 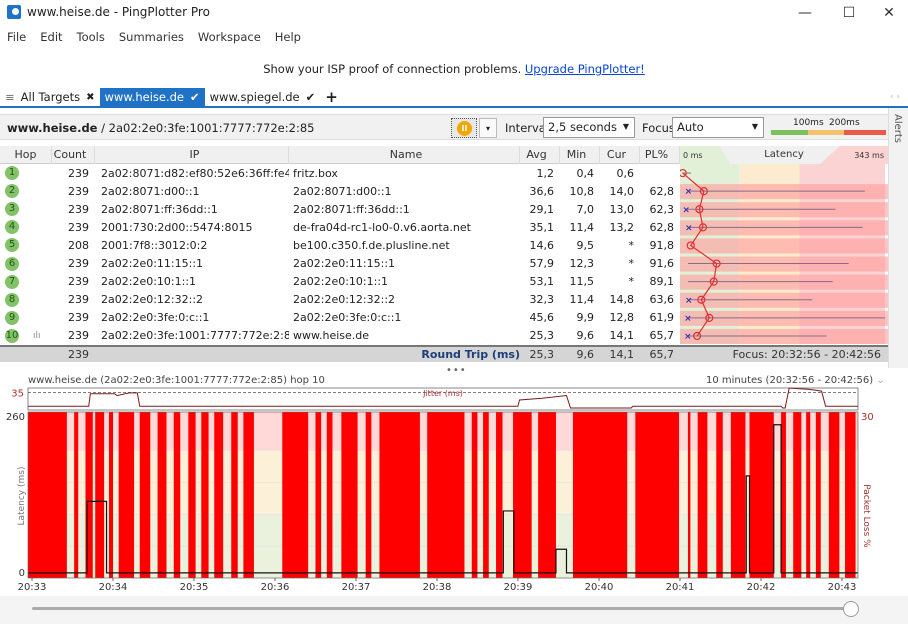 What do you see at coordinates (867, 417) in the screenshot?
I see `pl-max-label: 30` at bounding box center [867, 417].